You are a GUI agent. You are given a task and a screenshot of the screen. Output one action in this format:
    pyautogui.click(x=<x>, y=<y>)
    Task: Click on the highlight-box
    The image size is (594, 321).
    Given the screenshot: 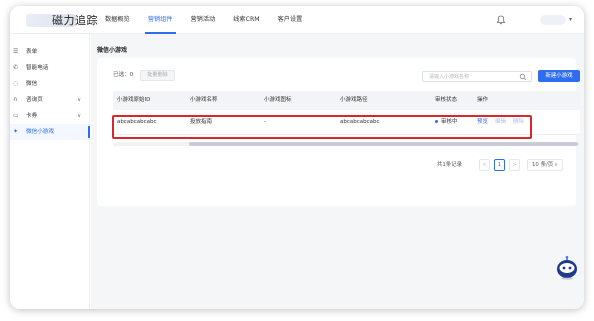 What is the action you would take?
    pyautogui.click(x=322, y=127)
    